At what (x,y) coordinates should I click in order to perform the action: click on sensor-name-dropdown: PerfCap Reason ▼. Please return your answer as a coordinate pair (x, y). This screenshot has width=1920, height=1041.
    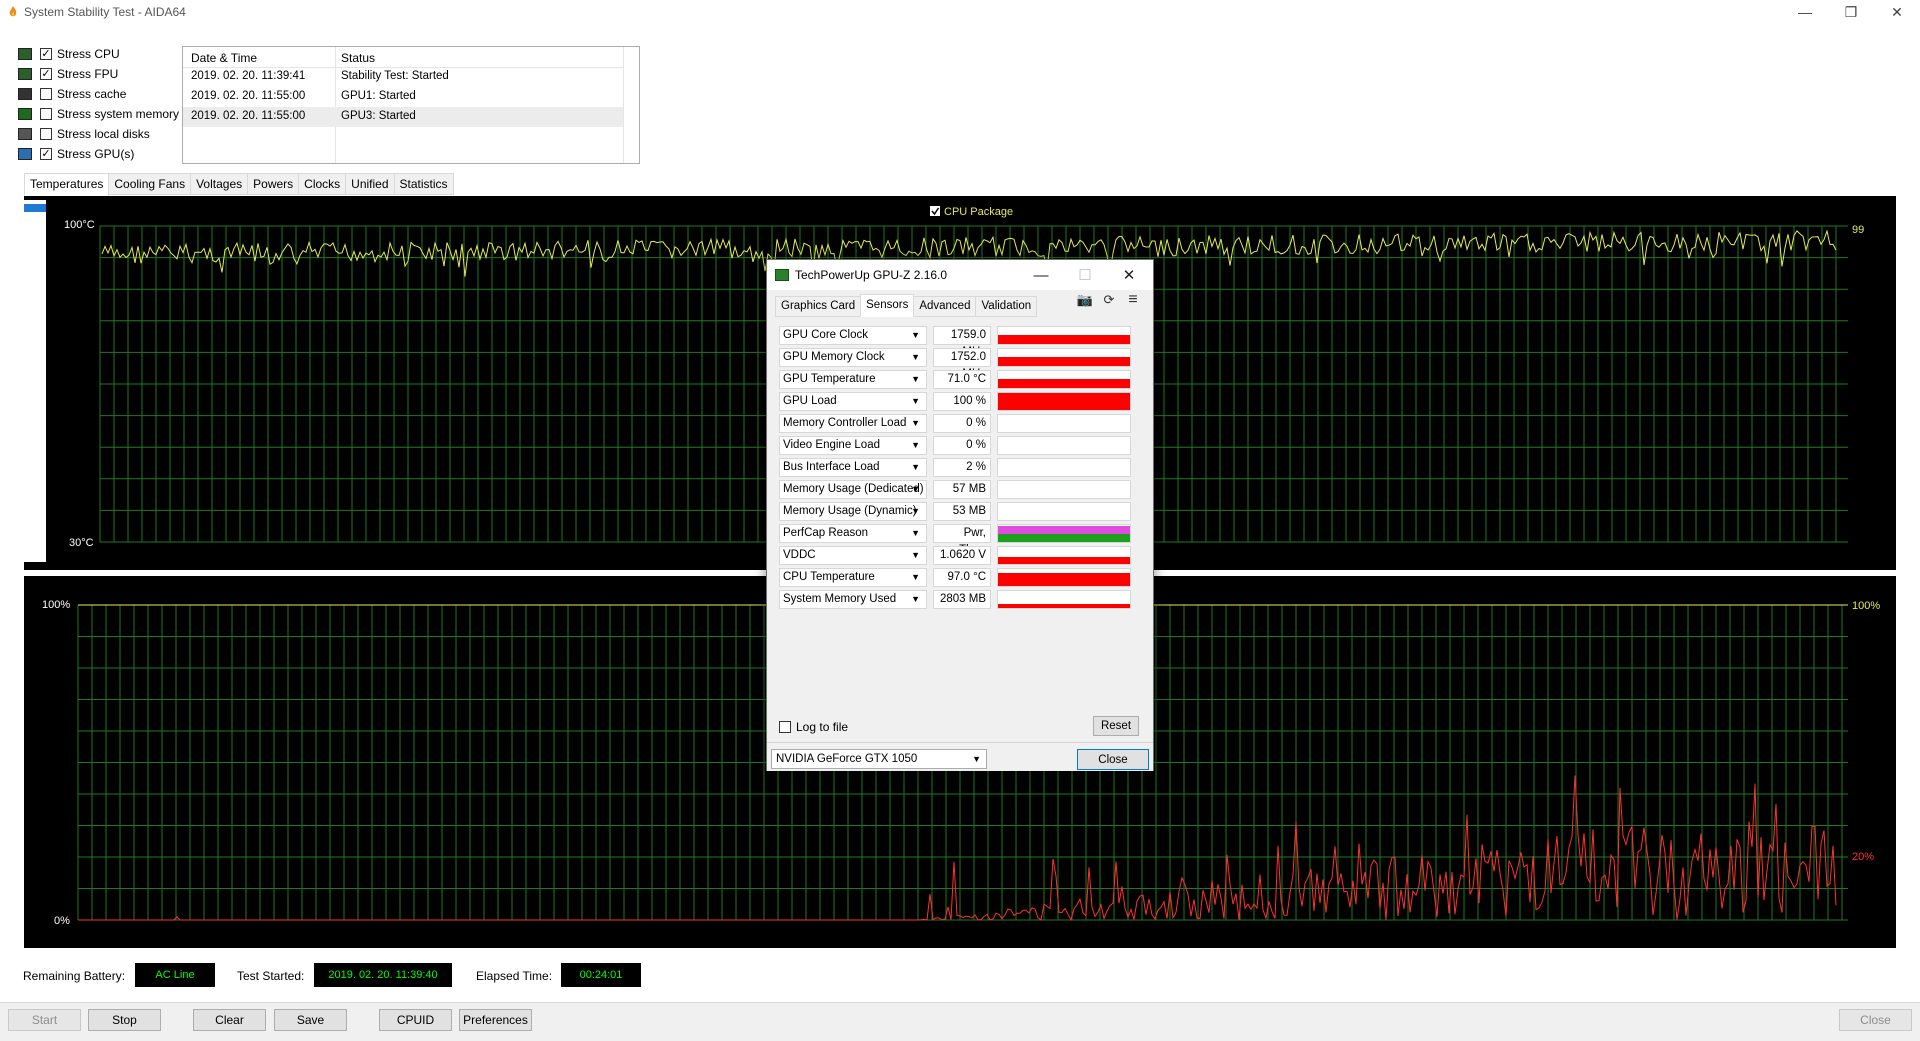
    Looking at the image, I should click on (853, 533).